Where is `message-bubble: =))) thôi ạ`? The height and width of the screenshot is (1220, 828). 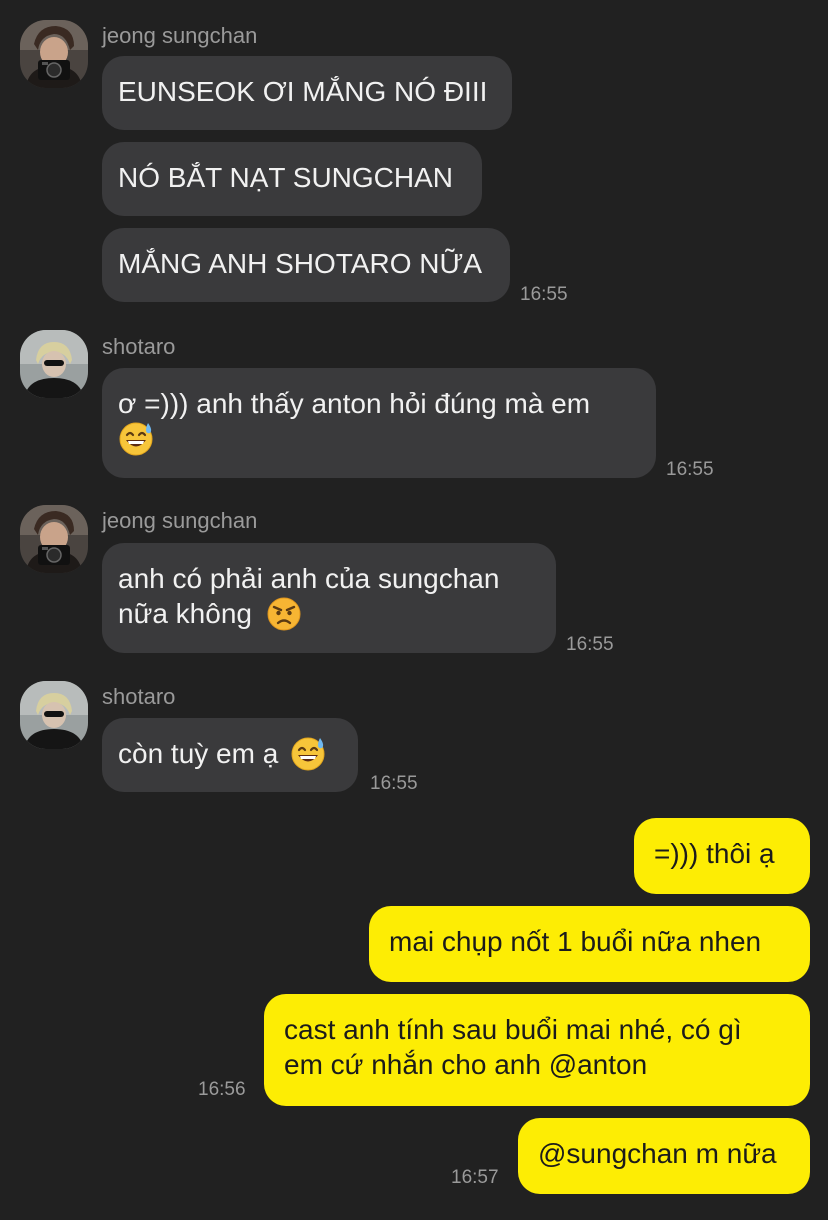
message-bubble: =))) thôi ạ is located at coordinates (722, 856).